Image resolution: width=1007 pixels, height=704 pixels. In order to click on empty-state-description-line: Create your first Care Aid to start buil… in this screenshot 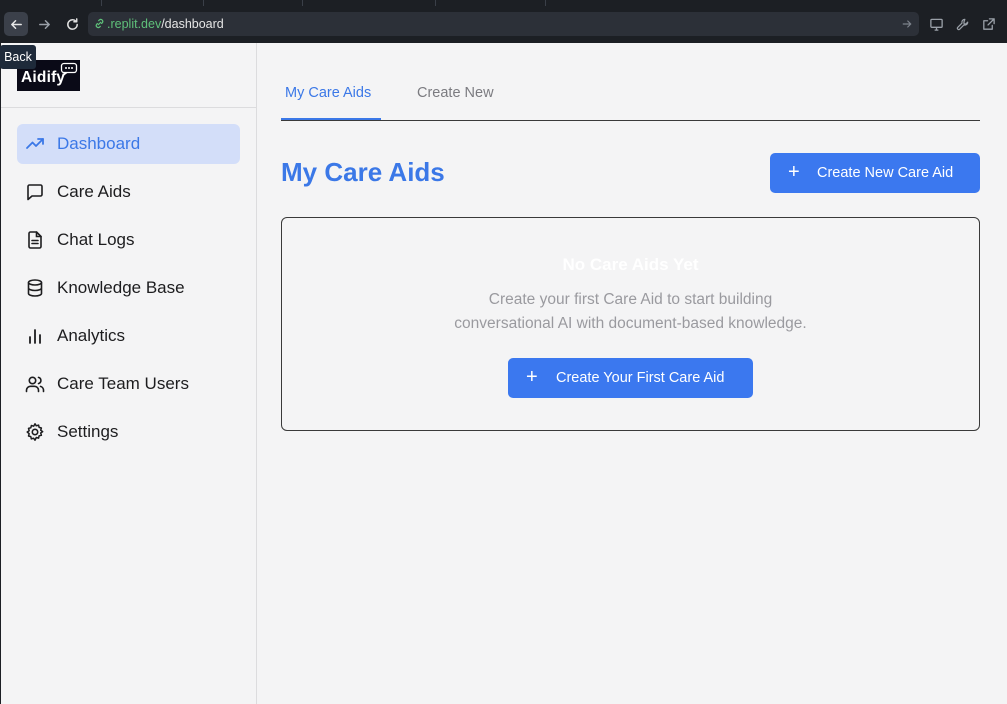, I will do `click(630, 299)`.